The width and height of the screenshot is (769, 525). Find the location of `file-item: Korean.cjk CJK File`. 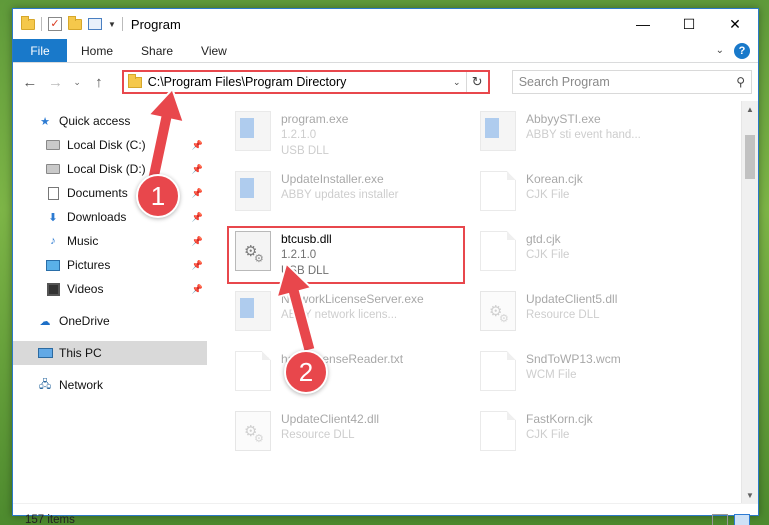

file-item: Korean.cjk CJK File is located at coordinates (602, 199).